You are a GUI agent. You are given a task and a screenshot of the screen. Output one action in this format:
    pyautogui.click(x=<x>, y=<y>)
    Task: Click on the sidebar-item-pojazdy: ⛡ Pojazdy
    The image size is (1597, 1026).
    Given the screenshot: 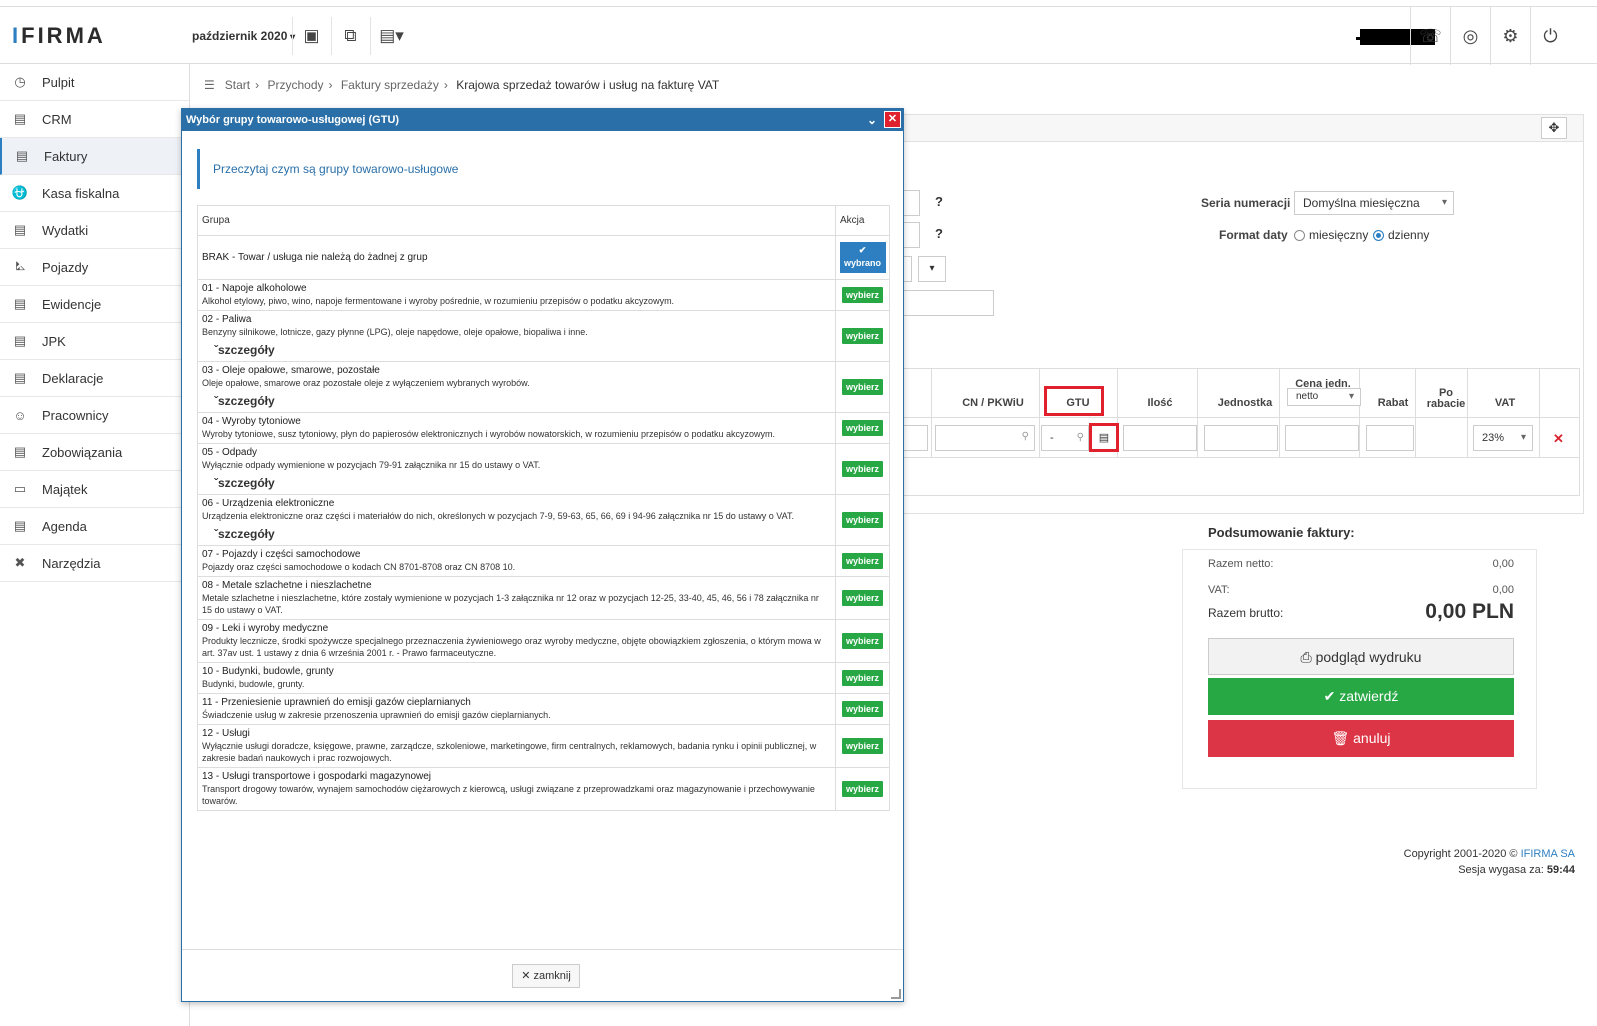 What is the action you would take?
    pyautogui.click(x=94, y=267)
    